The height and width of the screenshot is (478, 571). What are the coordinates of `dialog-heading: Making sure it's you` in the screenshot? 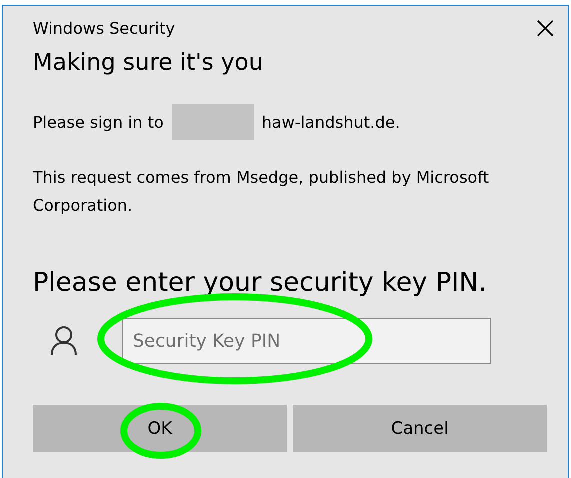 It's located at (148, 63).